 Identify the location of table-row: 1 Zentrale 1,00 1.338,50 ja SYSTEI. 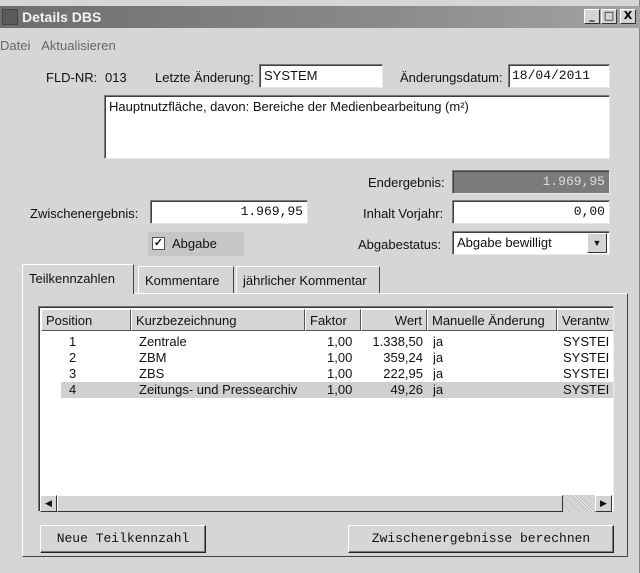
(327, 342).